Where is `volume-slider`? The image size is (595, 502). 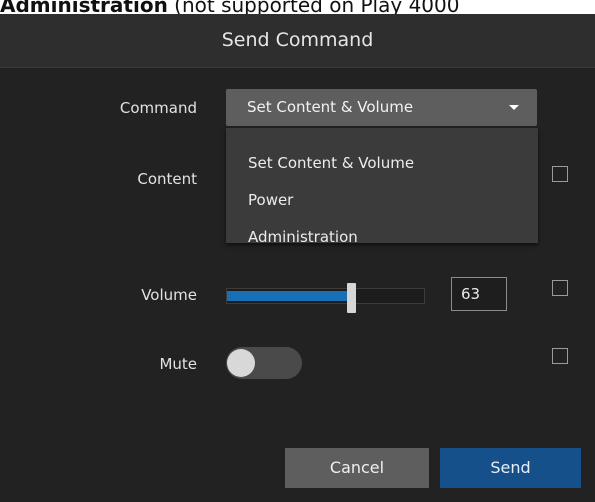 volume-slider is located at coordinates (325, 296).